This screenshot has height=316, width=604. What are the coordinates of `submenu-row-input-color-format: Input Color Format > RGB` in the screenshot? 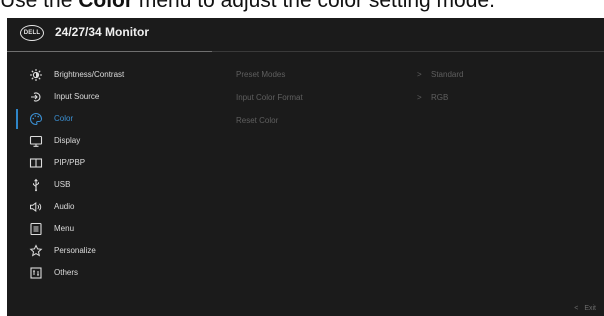 It's located at (416, 101).